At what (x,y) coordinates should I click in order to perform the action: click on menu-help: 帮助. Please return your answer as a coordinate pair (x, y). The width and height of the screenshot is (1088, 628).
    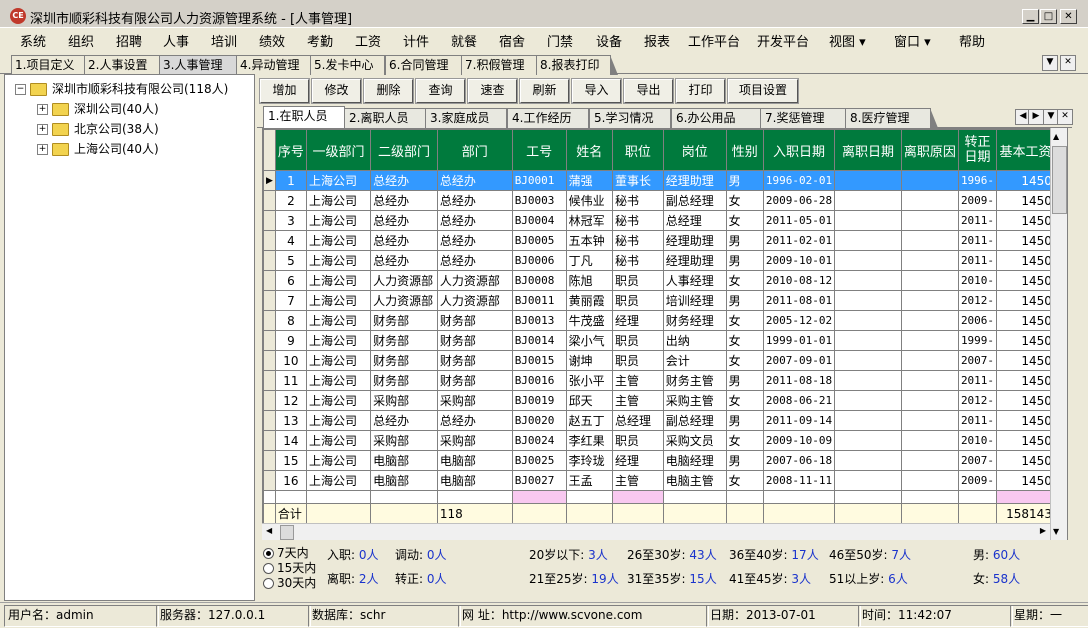
    Looking at the image, I should click on (972, 40).